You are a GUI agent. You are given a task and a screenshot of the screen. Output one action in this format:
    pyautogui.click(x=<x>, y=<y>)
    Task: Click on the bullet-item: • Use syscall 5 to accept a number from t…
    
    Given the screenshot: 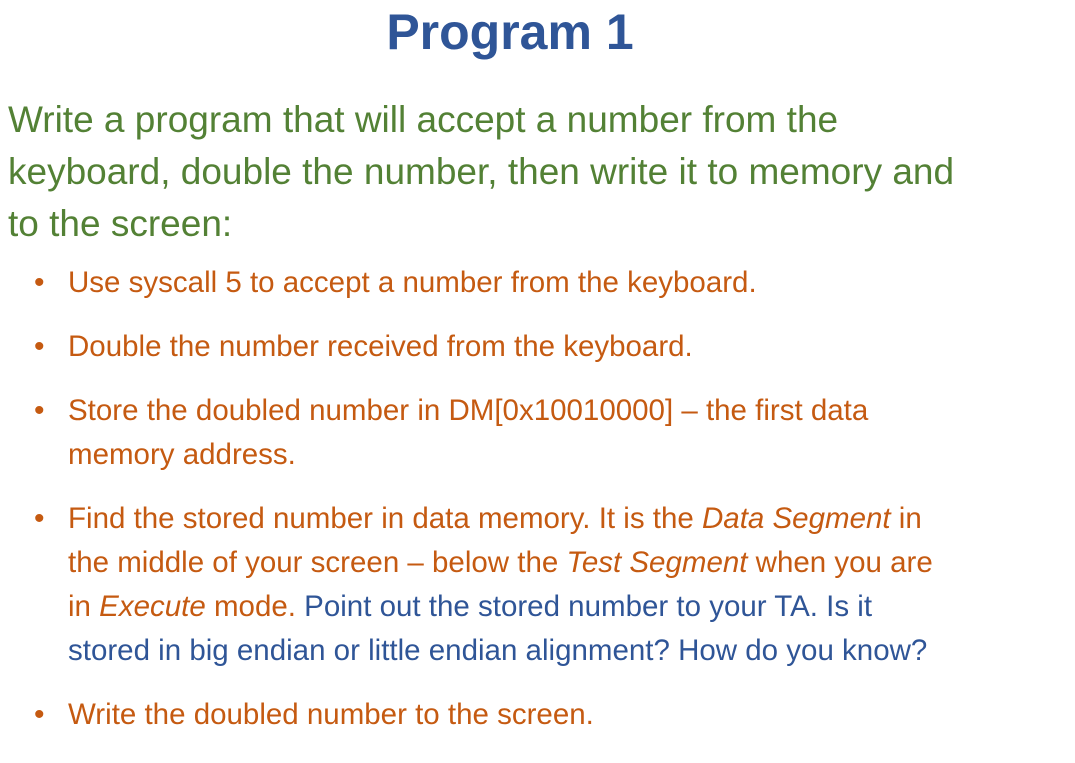 What is the action you would take?
    pyautogui.click(x=537, y=283)
    